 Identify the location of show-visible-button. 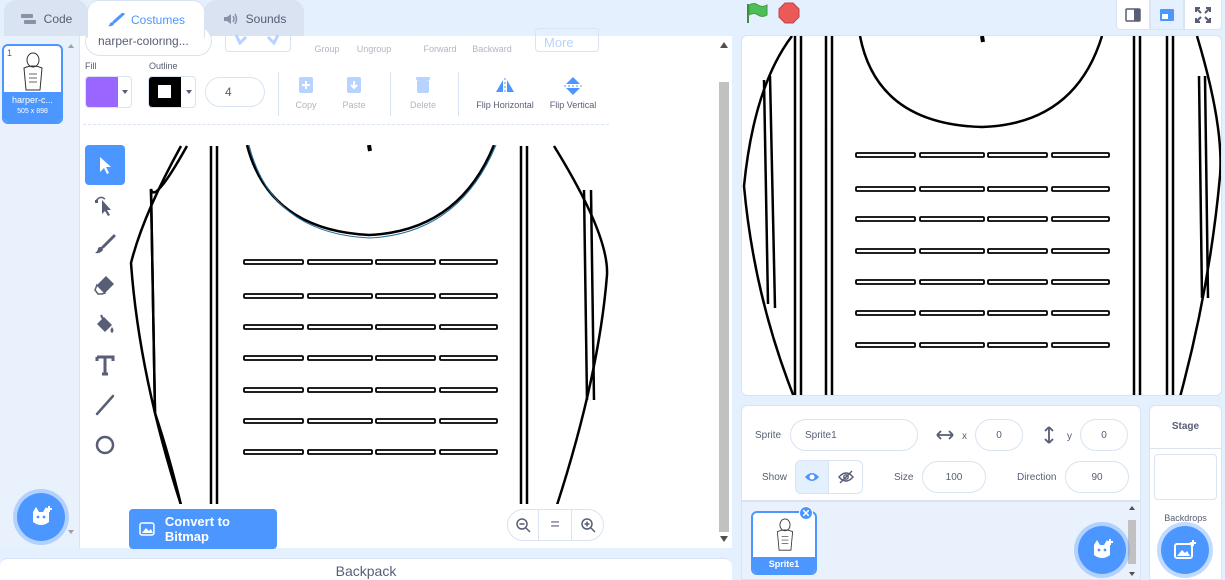
(812, 477).